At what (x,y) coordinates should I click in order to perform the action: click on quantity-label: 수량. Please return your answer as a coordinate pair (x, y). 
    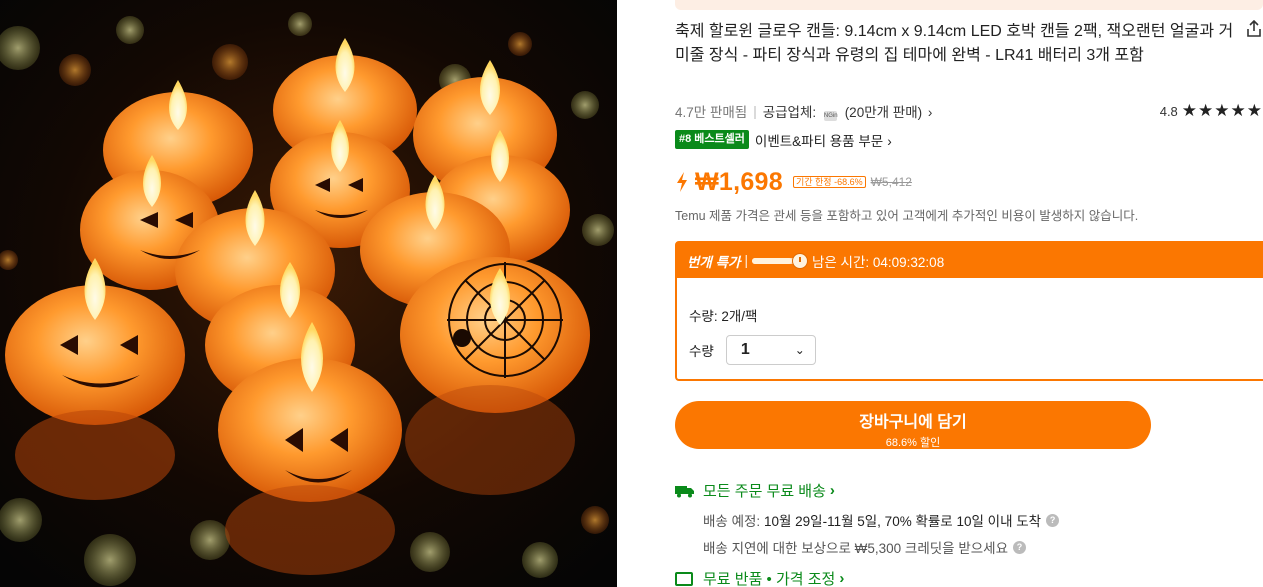
    Looking at the image, I should click on (701, 351).